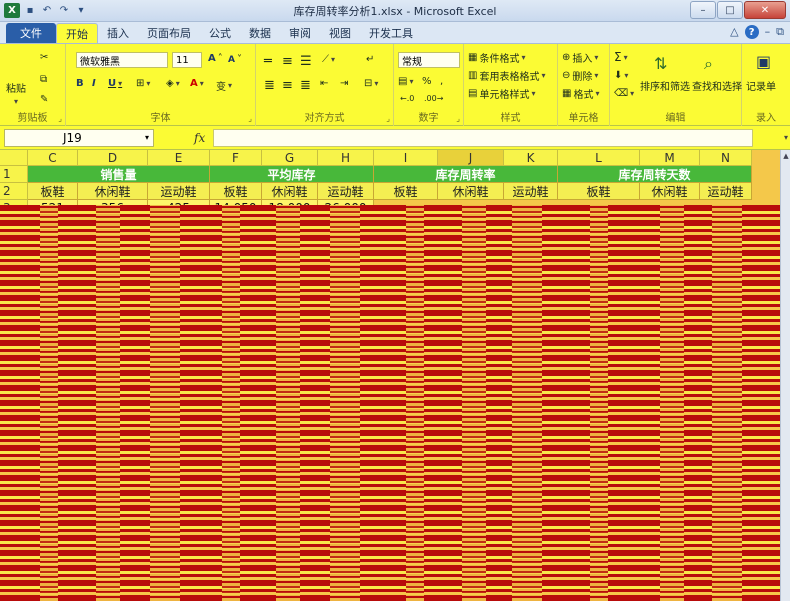 The width and height of the screenshot is (790, 601). I want to click on column-header-k: K, so click(531, 158).